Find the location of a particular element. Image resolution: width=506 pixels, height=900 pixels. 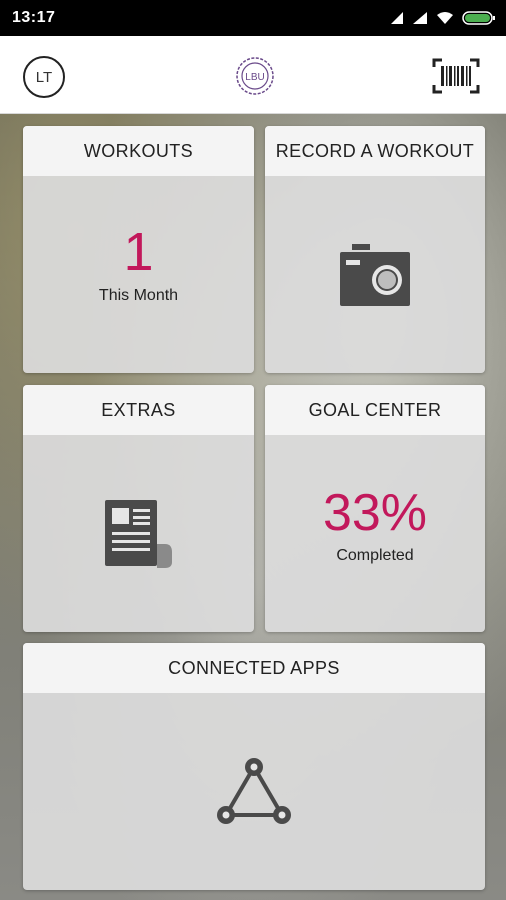

extras-tile-body is located at coordinates (138, 533).